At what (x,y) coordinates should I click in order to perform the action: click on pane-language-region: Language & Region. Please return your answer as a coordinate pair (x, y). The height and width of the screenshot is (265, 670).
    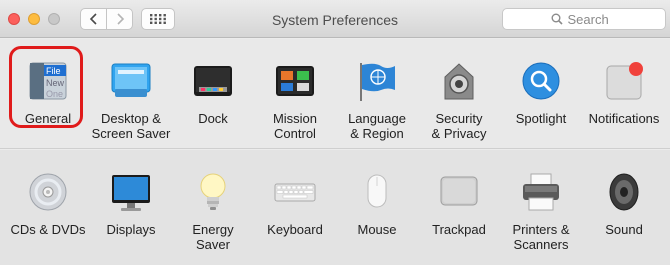
    Looking at the image, I should click on (377, 100).